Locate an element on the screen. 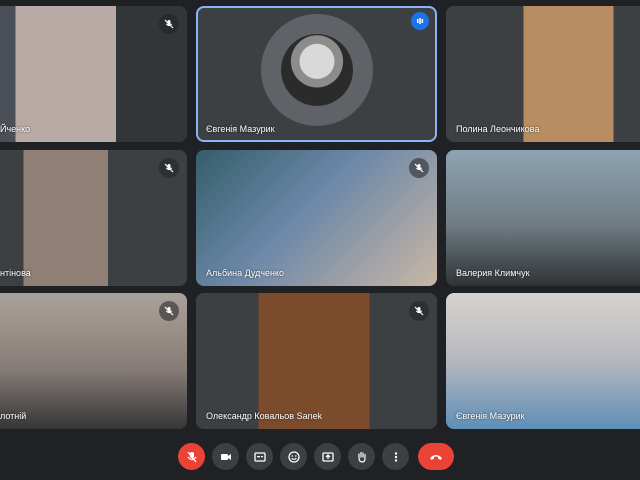 This screenshot has width=640, height=480. end-call-icon is located at coordinates (436, 457).